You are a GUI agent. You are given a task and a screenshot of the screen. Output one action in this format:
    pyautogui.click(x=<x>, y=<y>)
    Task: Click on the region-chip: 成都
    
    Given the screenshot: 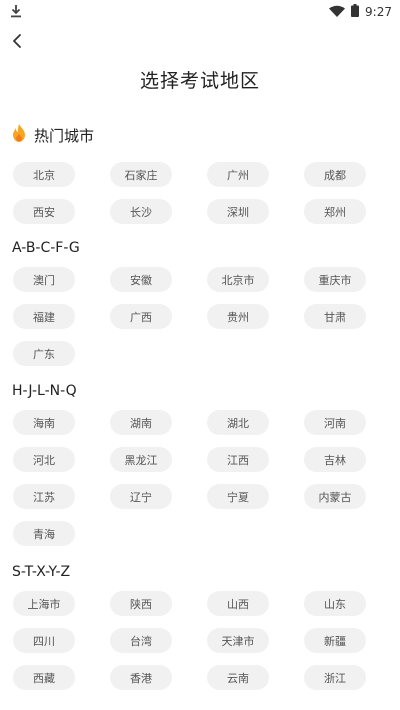 What is the action you would take?
    pyautogui.click(x=335, y=174)
    